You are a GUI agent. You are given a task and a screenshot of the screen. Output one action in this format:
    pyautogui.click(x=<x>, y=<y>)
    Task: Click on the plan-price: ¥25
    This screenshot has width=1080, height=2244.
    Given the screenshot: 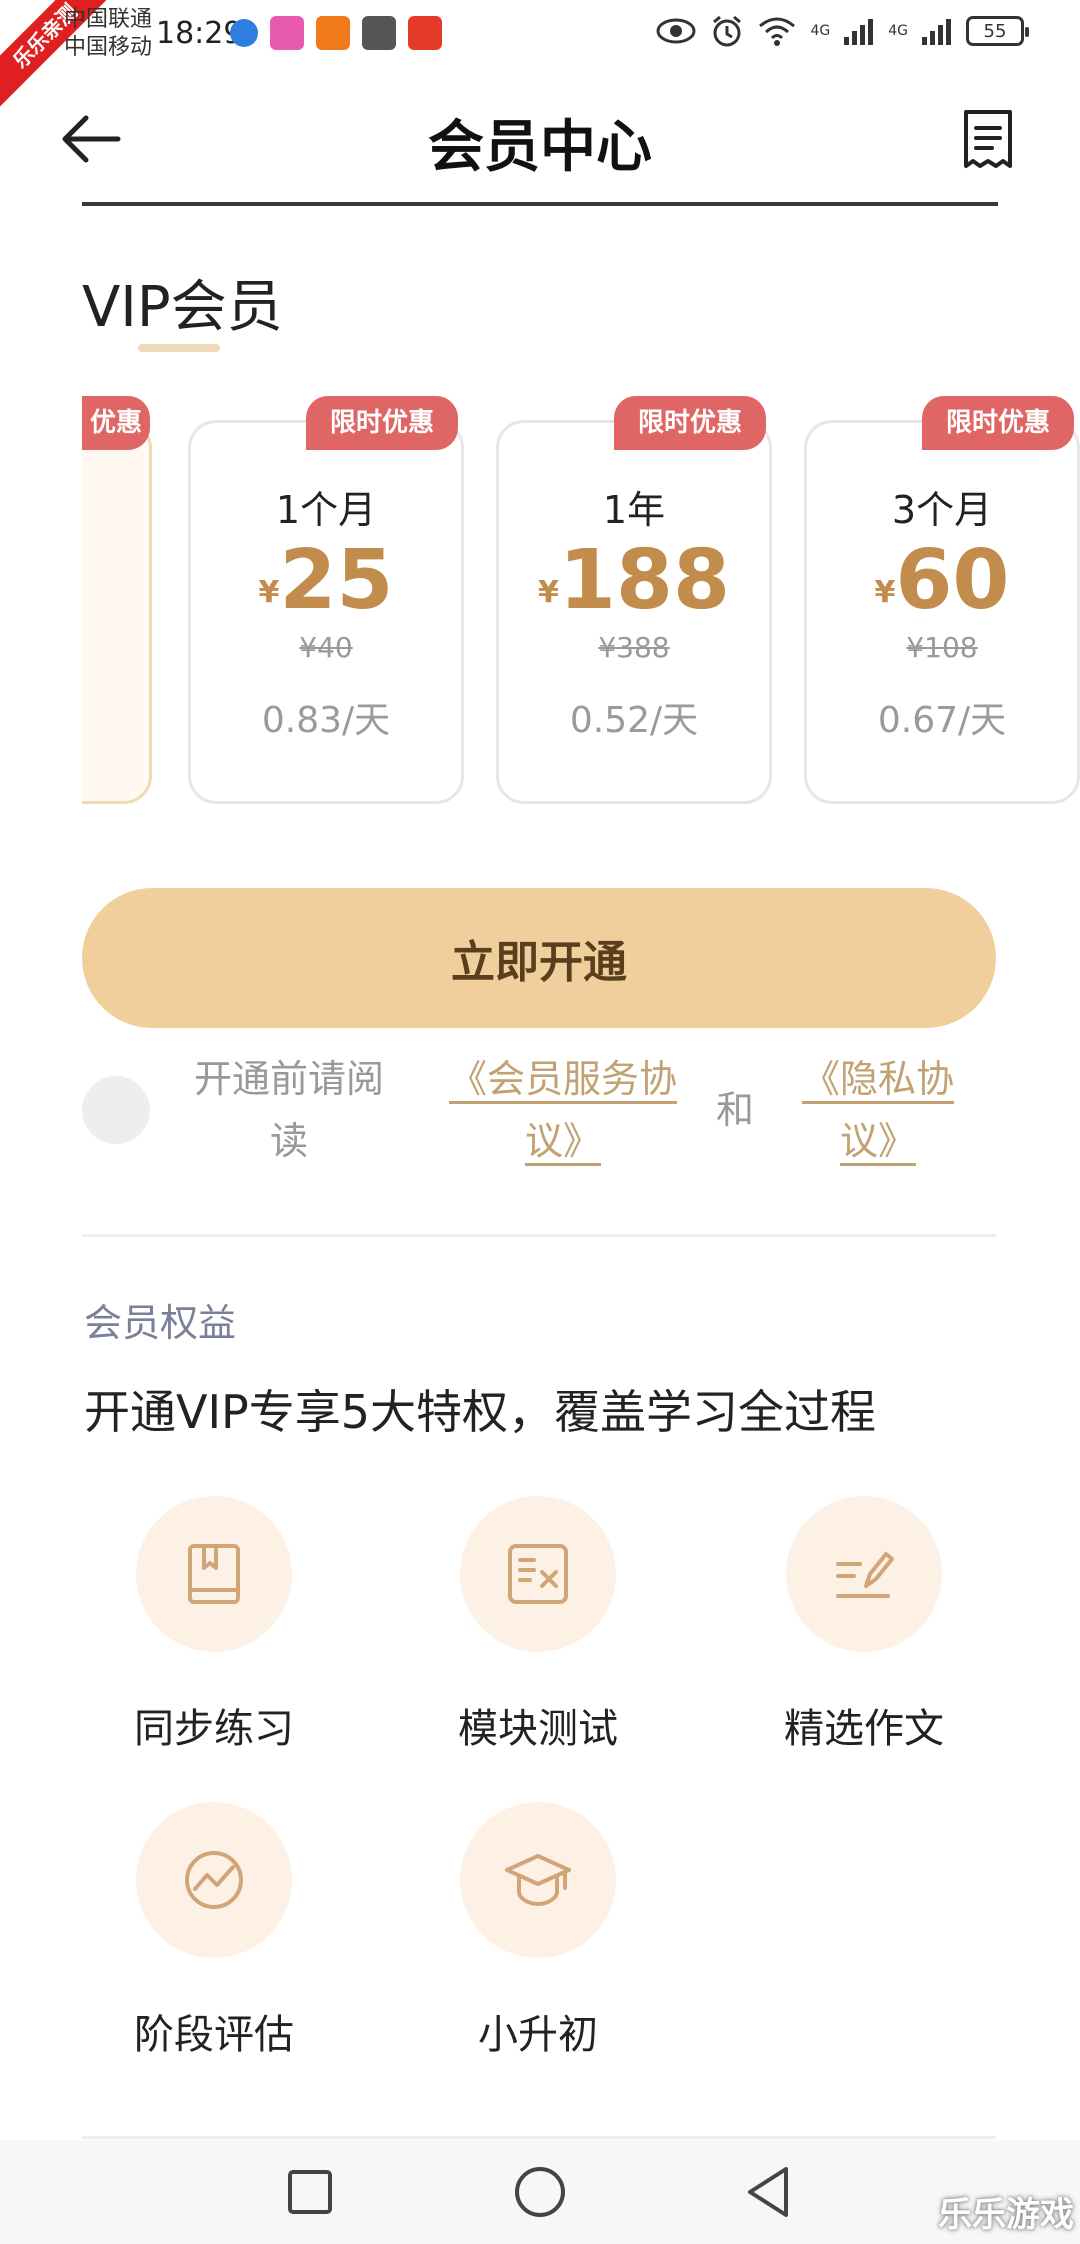 What is the action you would take?
    pyautogui.click(x=326, y=580)
    